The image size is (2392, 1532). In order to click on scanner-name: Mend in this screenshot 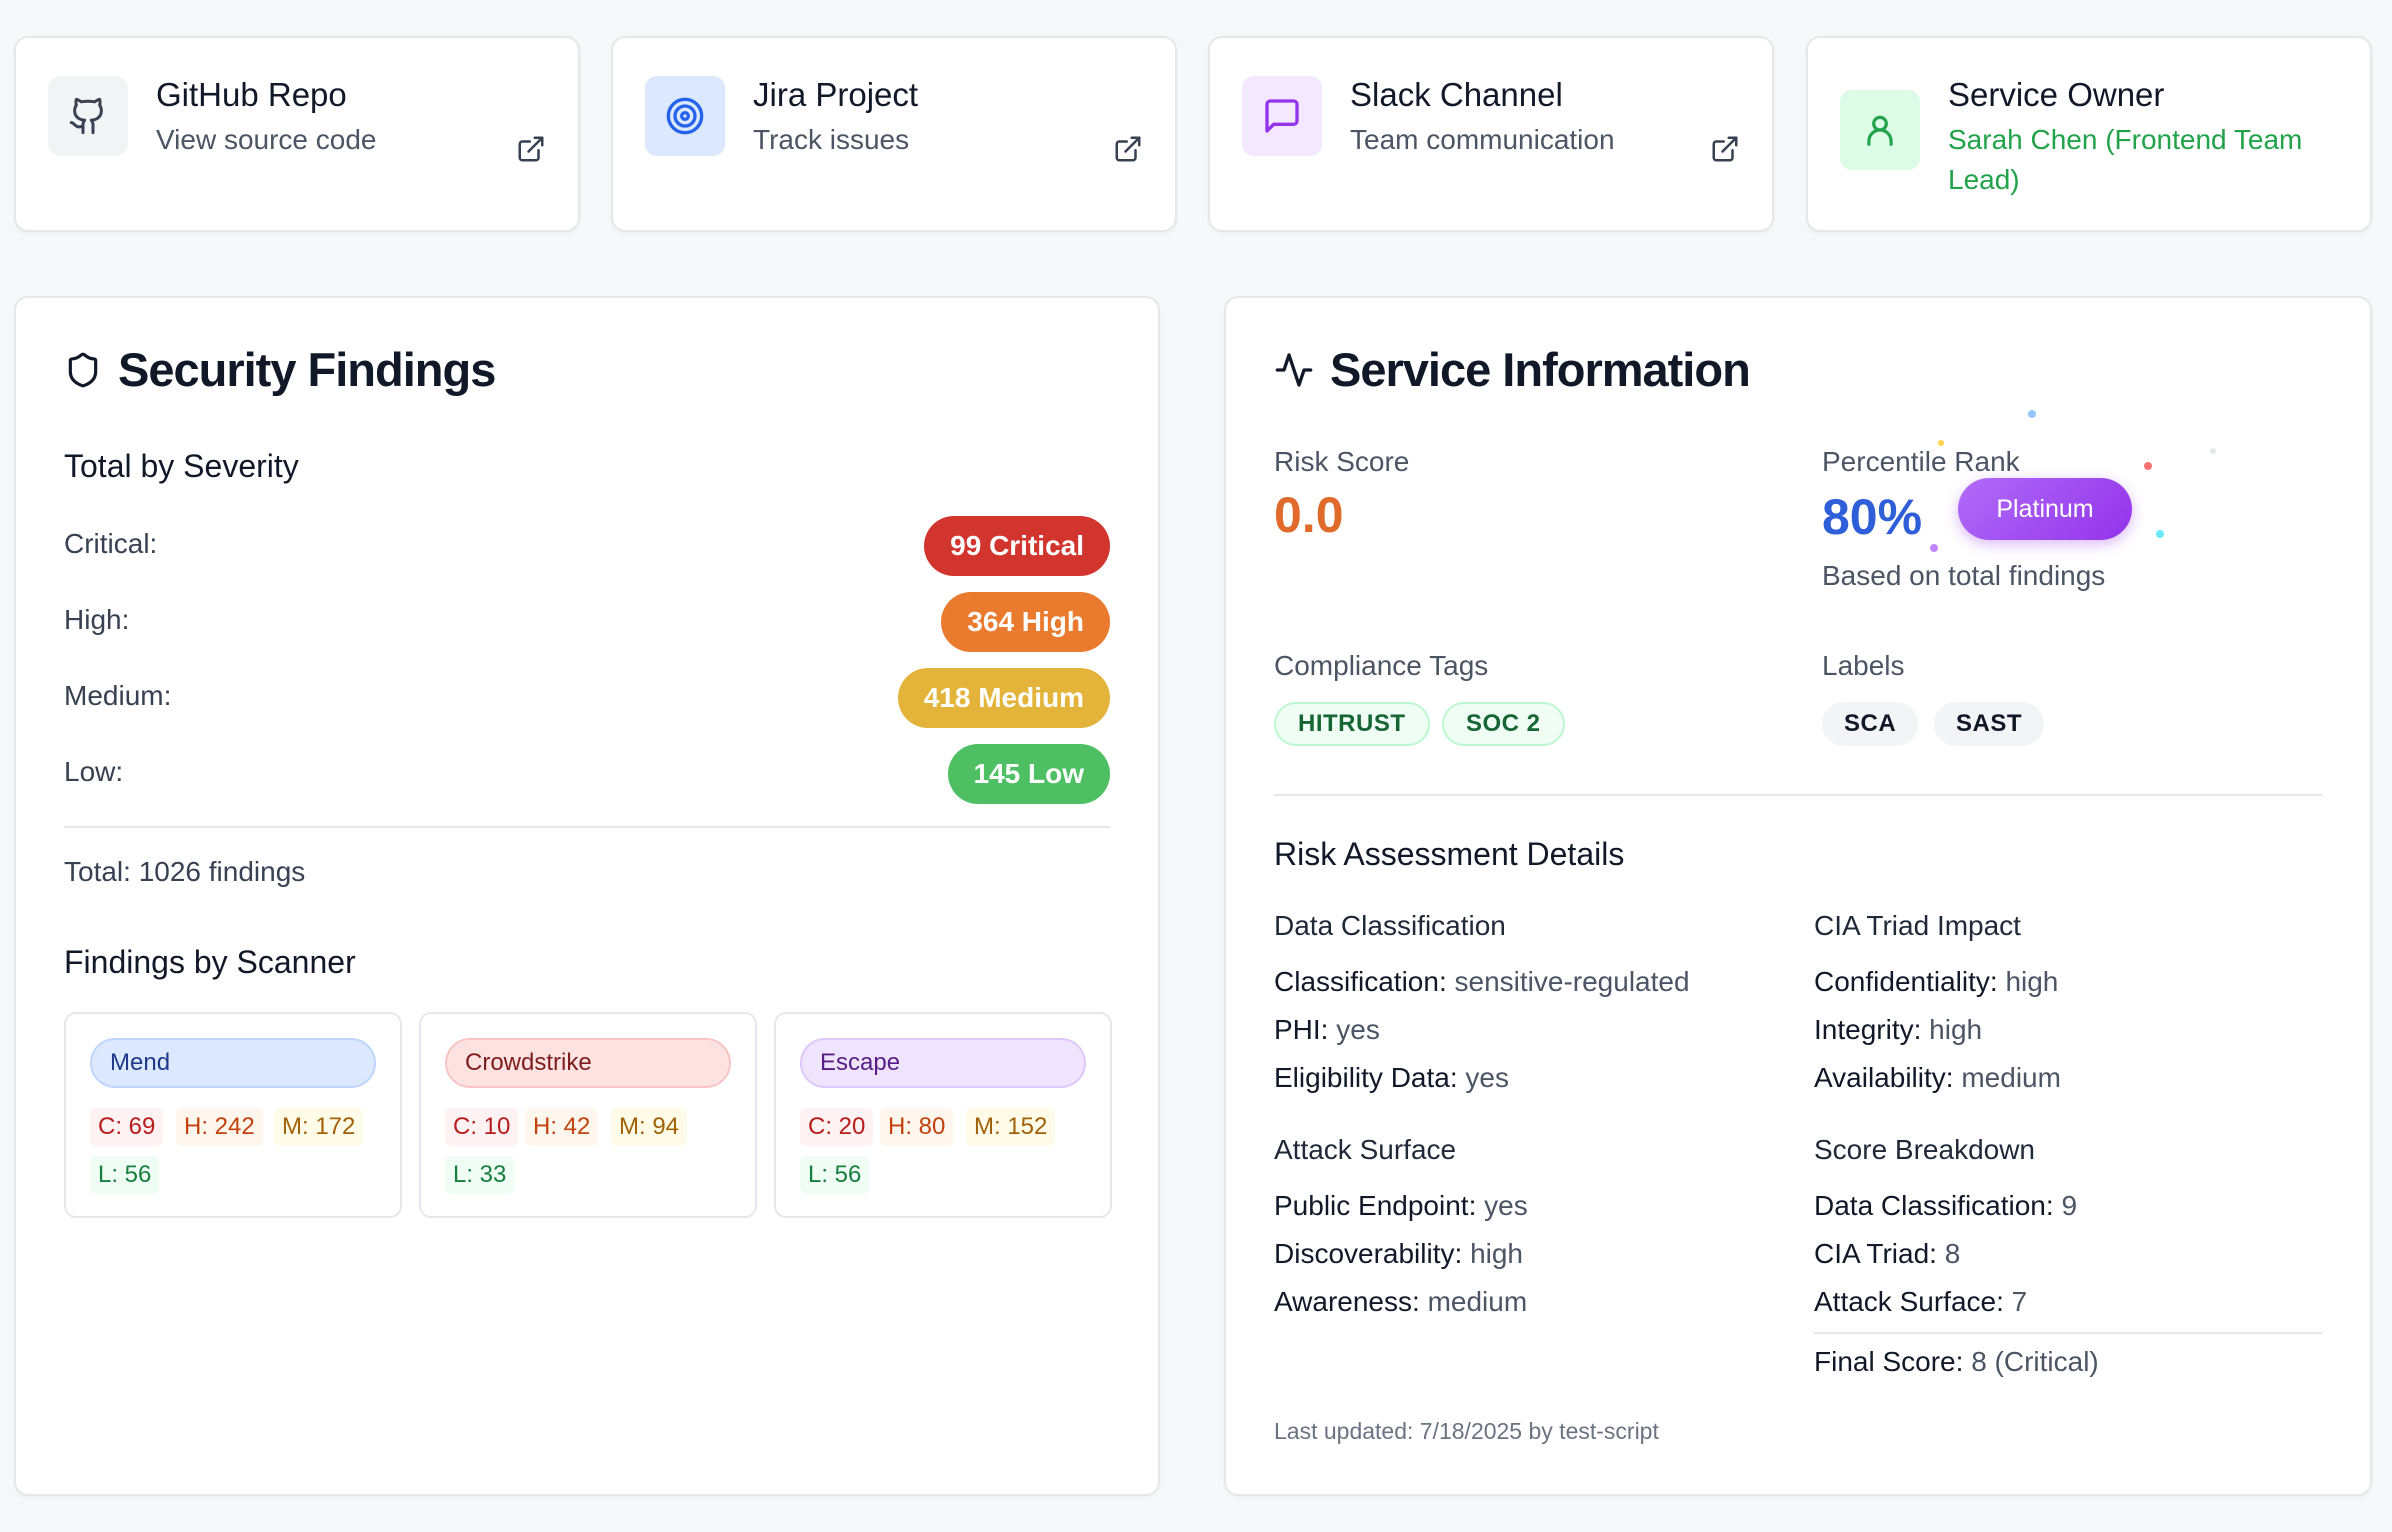, I will do `click(233, 1063)`.